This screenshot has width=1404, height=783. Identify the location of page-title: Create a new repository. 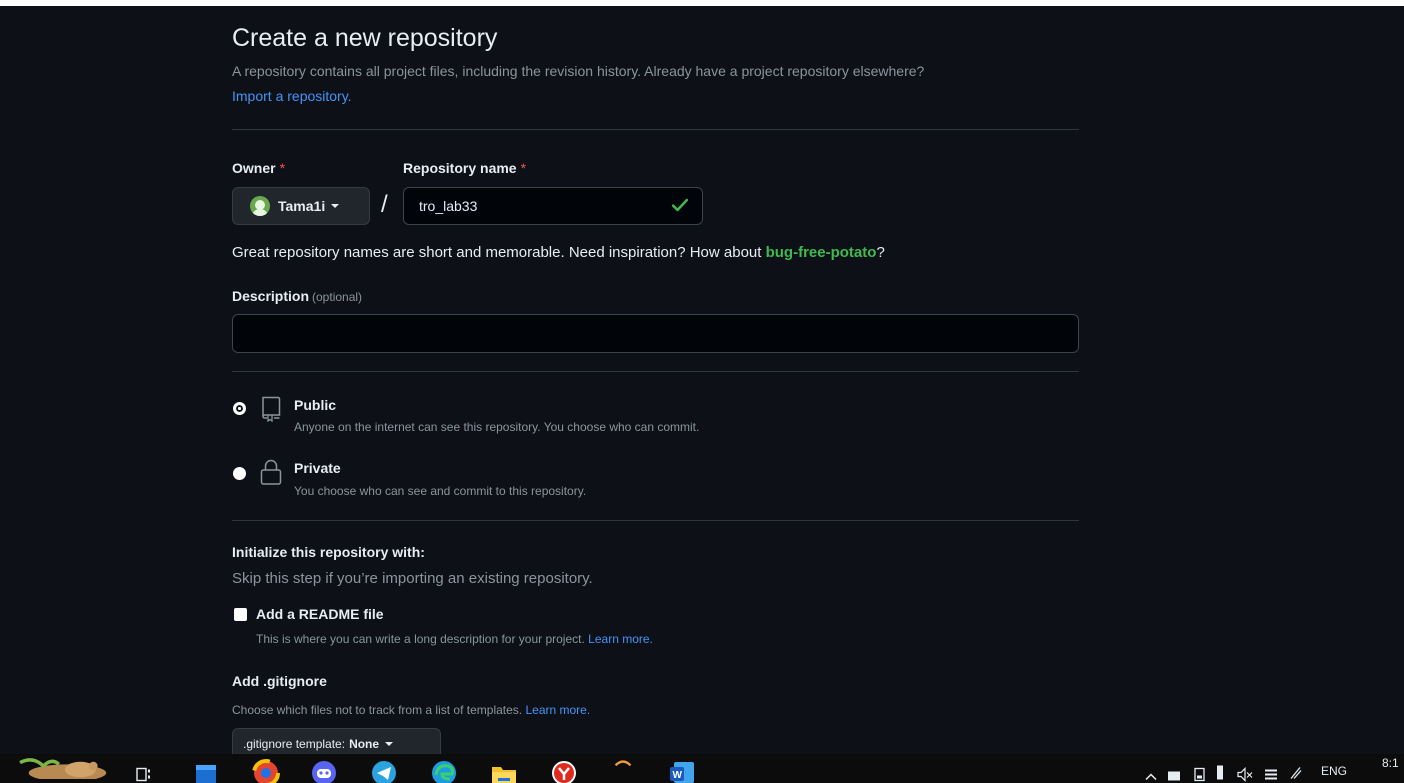
(365, 38).